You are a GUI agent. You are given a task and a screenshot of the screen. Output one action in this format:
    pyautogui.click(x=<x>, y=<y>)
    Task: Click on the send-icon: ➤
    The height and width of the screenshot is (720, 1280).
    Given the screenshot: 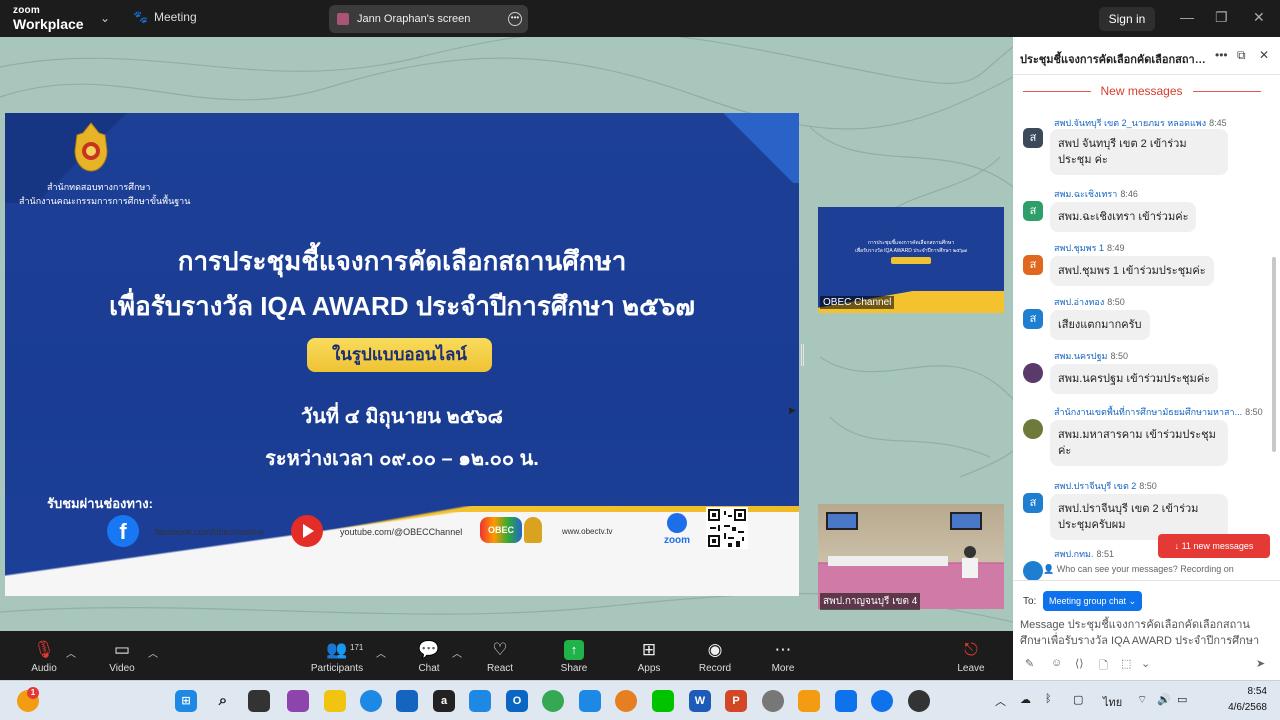 What is the action you would take?
    pyautogui.click(x=1260, y=663)
    